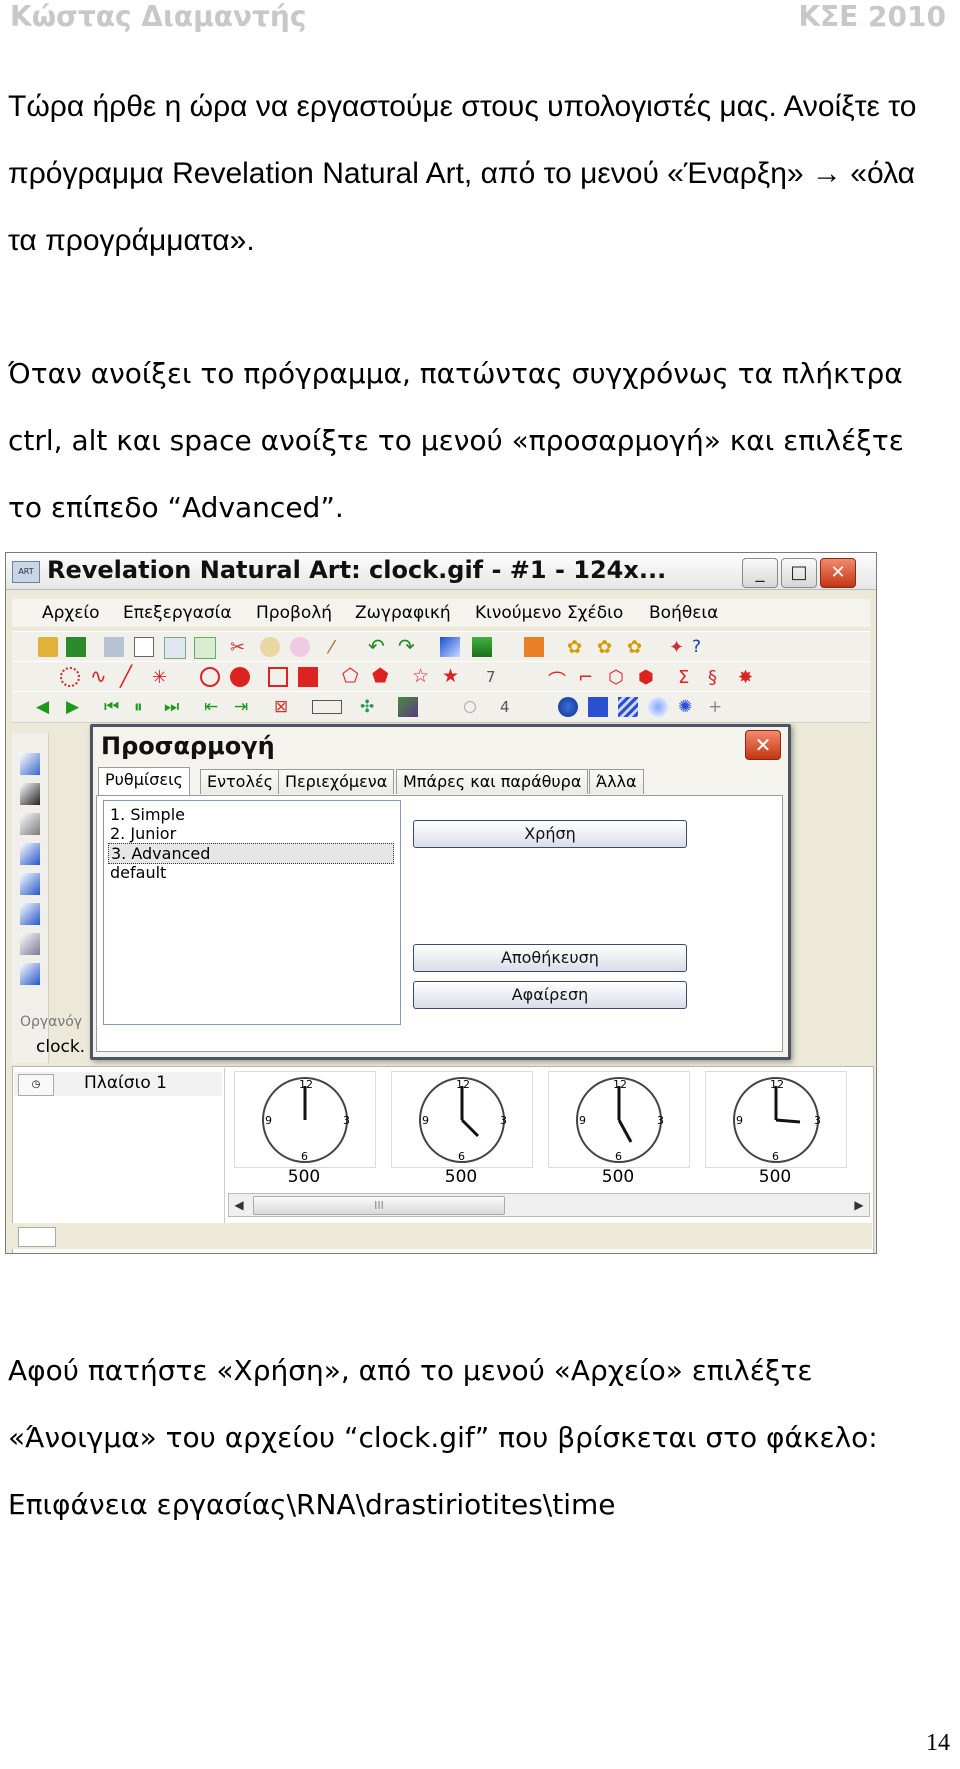 The width and height of the screenshot is (960, 1769). What do you see at coordinates (775, 1177) in the screenshot?
I see `frame-delay-4: 500` at bounding box center [775, 1177].